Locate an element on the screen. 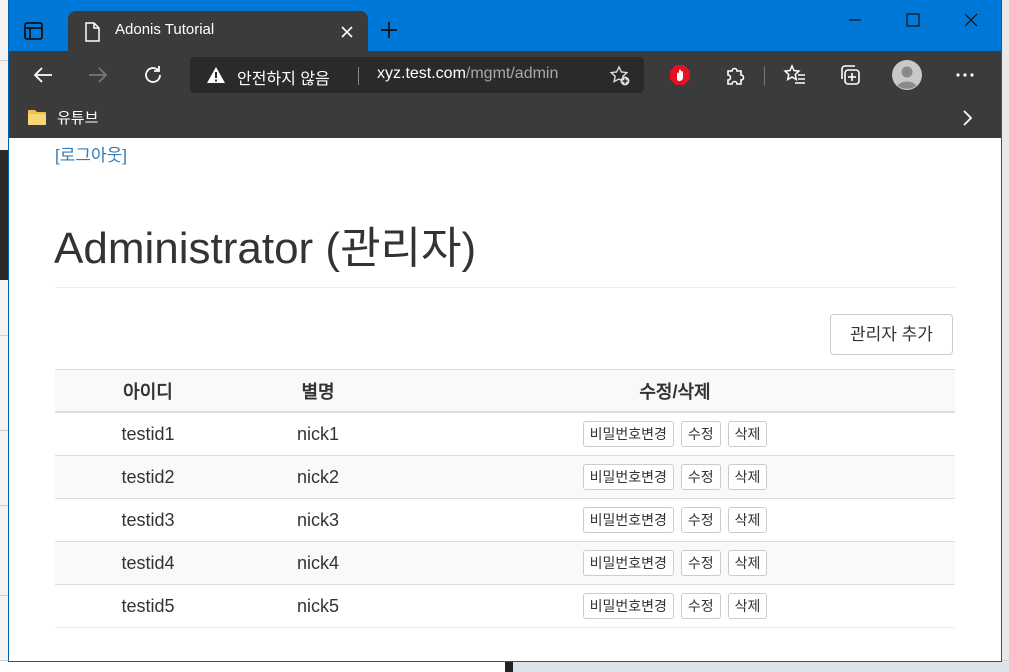 The height and width of the screenshot is (672, 1009). cell-nickname: nick2 is located at coordinates (318, 477).